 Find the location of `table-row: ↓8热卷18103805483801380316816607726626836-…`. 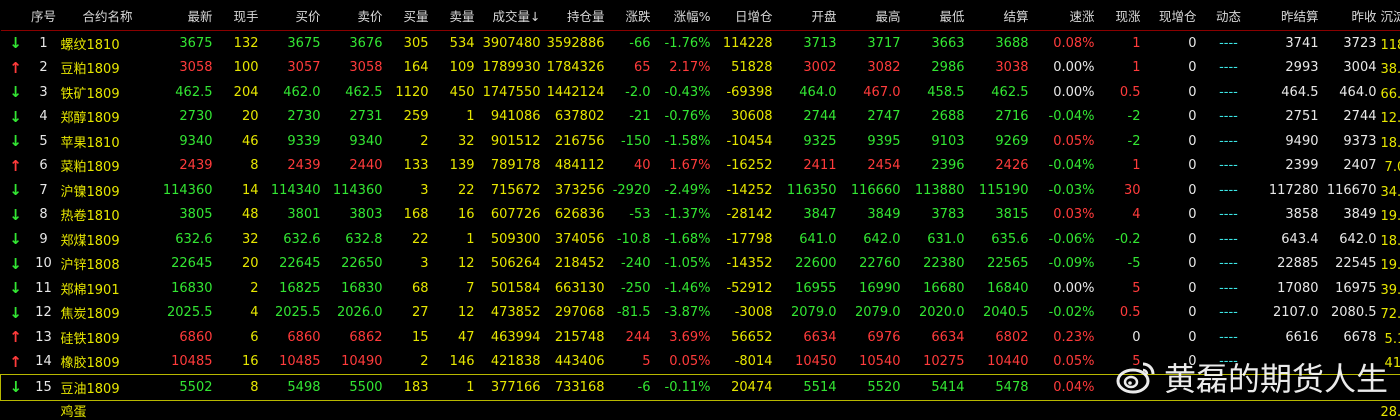

table-row: ↓8热卷18103805483801380316816607726626836-… is located at coordinates (700, 215).